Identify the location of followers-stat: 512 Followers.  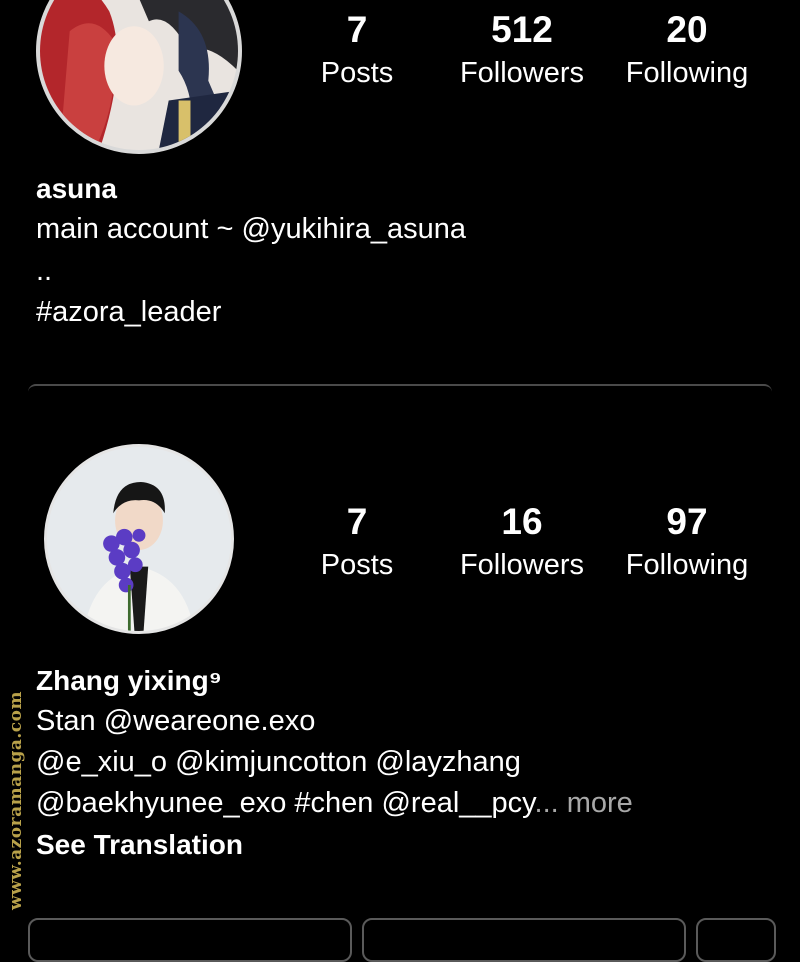
(522, 50).